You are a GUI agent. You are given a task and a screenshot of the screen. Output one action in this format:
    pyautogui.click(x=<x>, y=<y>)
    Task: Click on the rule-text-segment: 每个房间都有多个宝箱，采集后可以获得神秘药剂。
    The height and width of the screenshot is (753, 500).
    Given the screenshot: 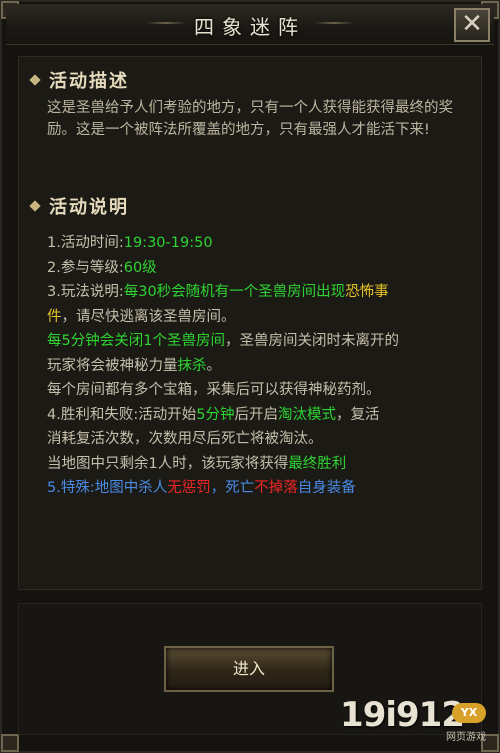 What is the action you would take?
    pyautogui.click(x=214, y=390)
    